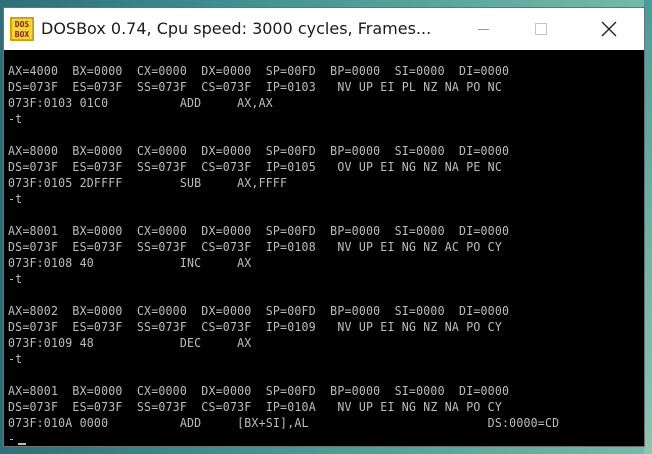 Image resolution: width=652 pixels, height=454 pixels. Describe the element at coordinates (12, 438) in the screenshot. I see `command-prompt: -` at that location.